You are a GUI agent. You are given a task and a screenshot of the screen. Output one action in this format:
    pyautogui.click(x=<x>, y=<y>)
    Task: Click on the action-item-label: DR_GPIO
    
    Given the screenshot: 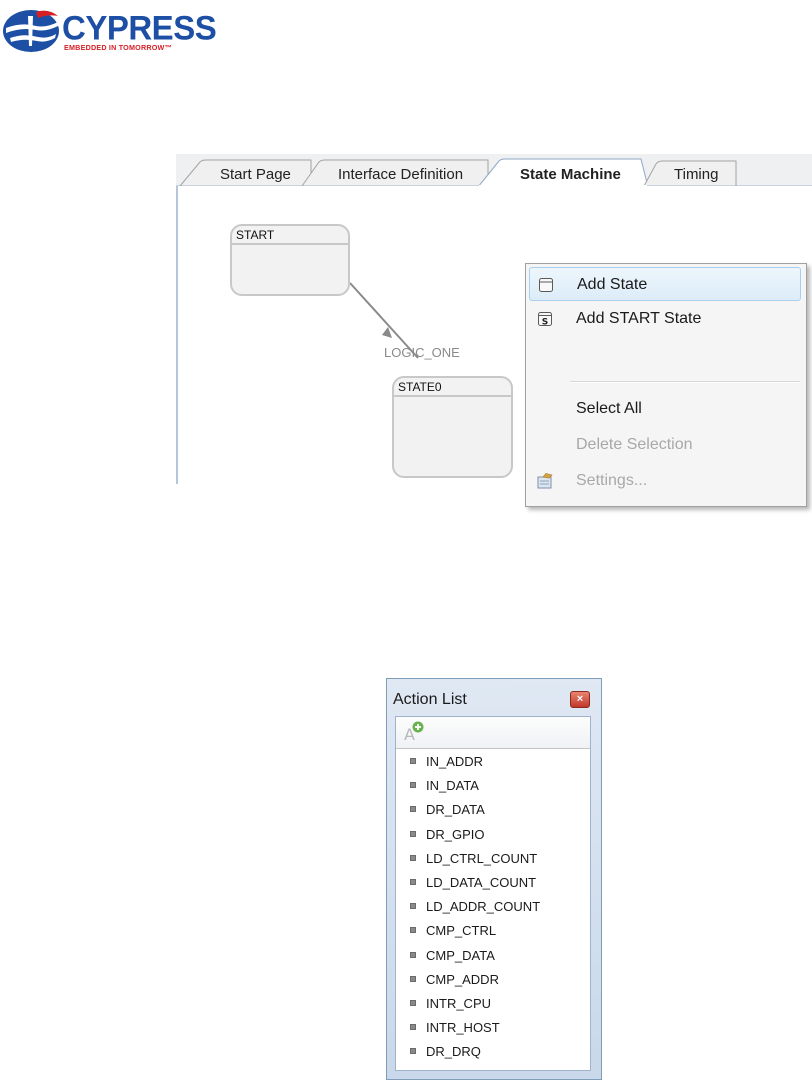 What is the action you would take?
    pyautogui.click(x=455, y=834)
    